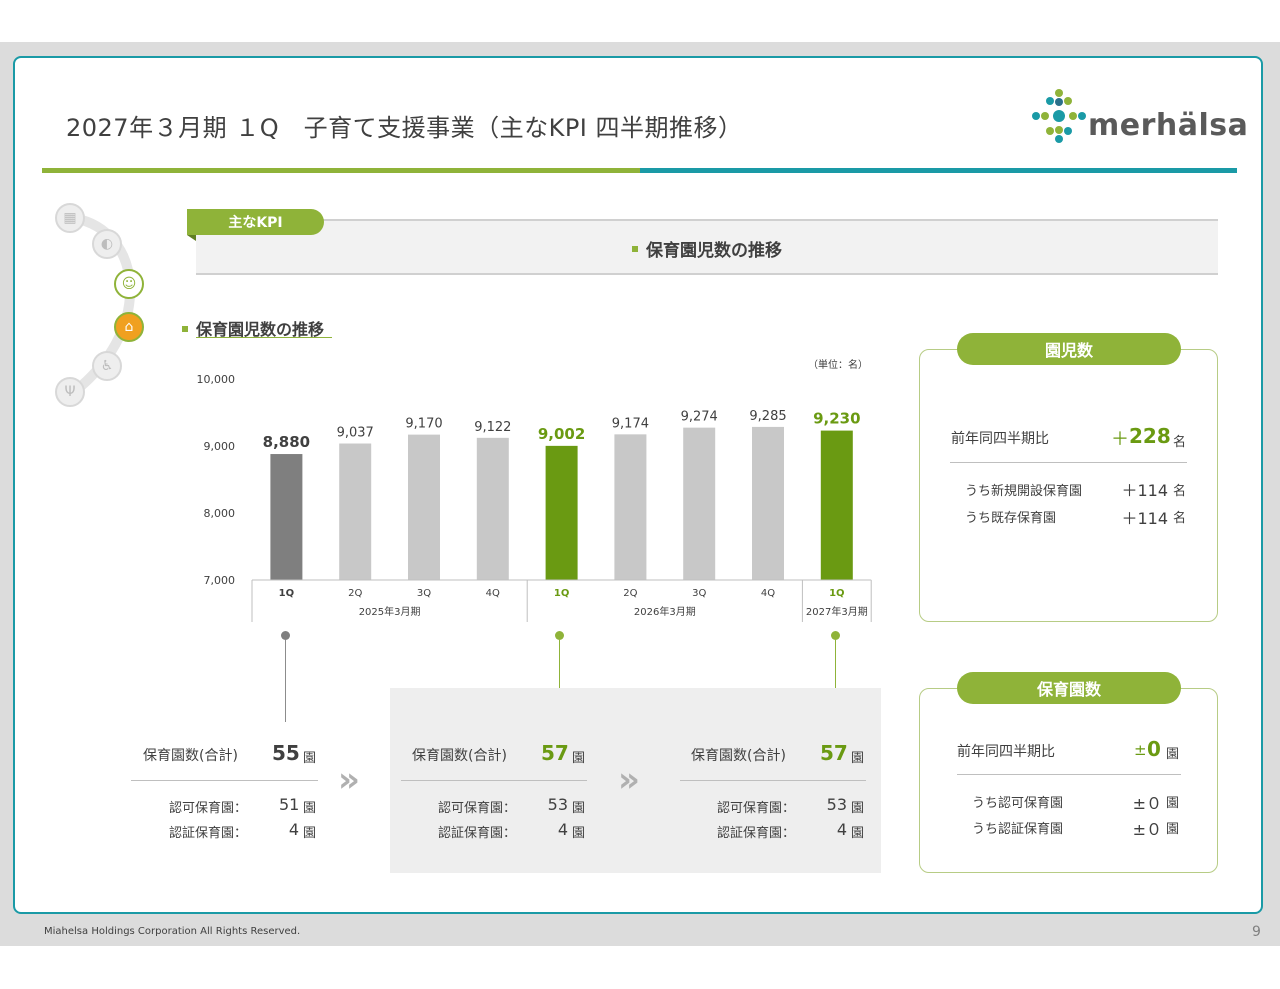  What do you see at coordinates (1018, 829) in the screenshot?
I see `nurseries-row-label: うち認証保育園` at bounding box center [1018, 829].